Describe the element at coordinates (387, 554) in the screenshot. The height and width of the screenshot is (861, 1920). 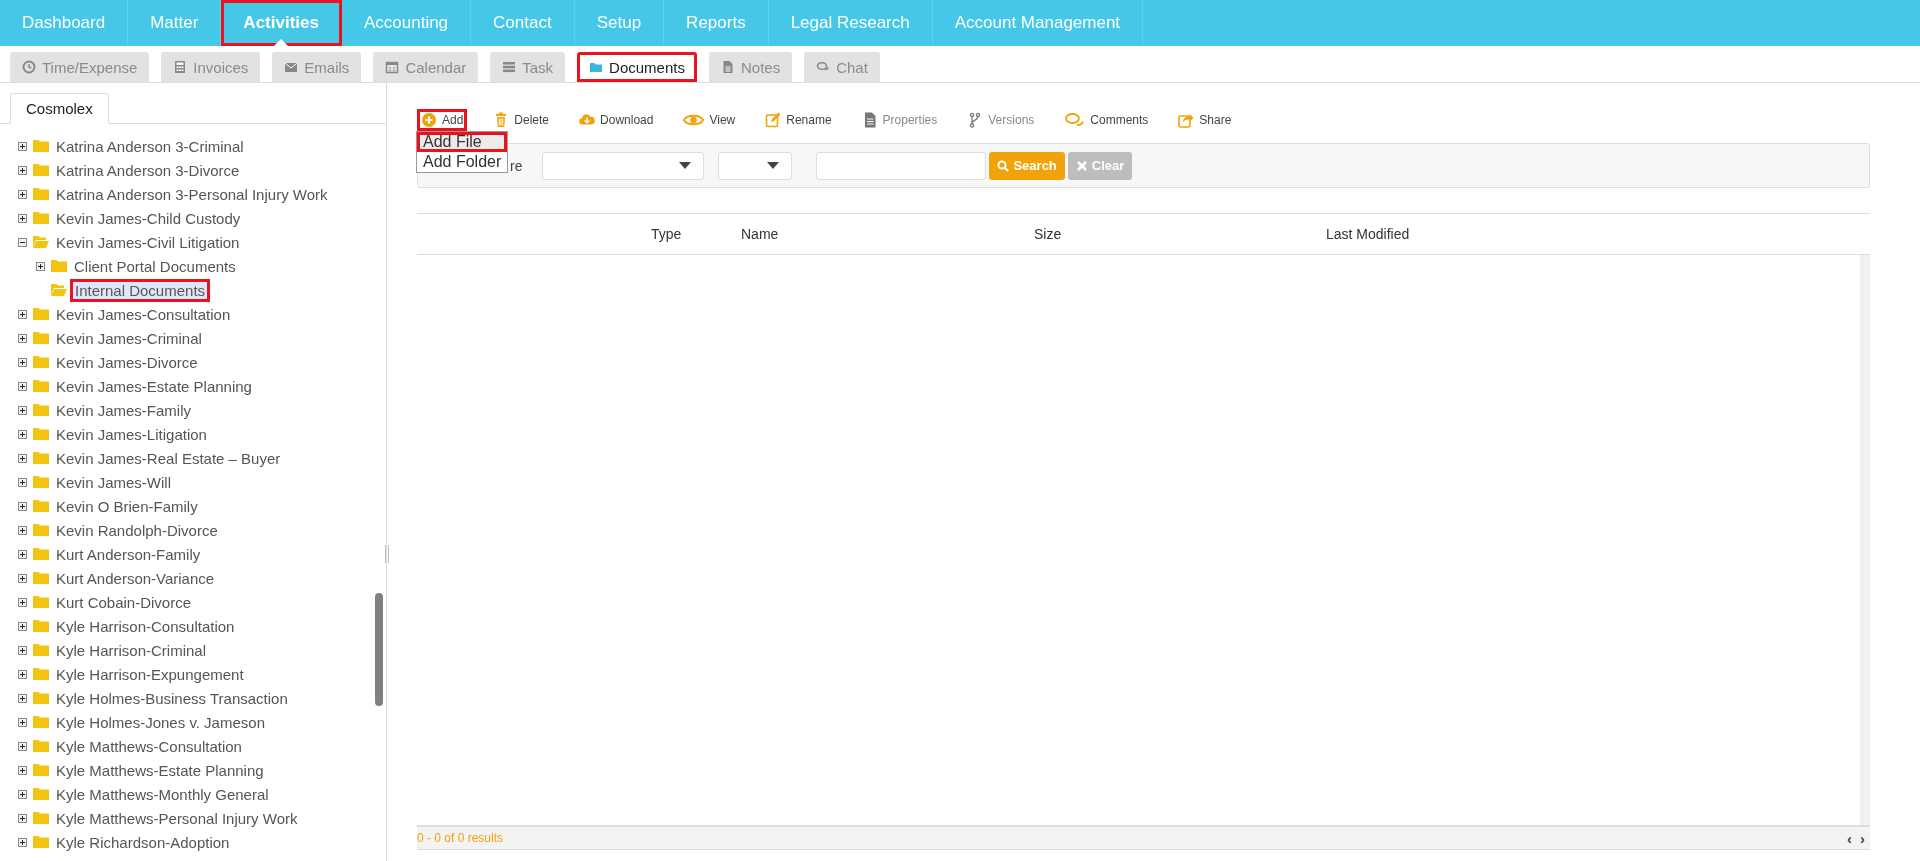
I see `splitter-handle` at that location.